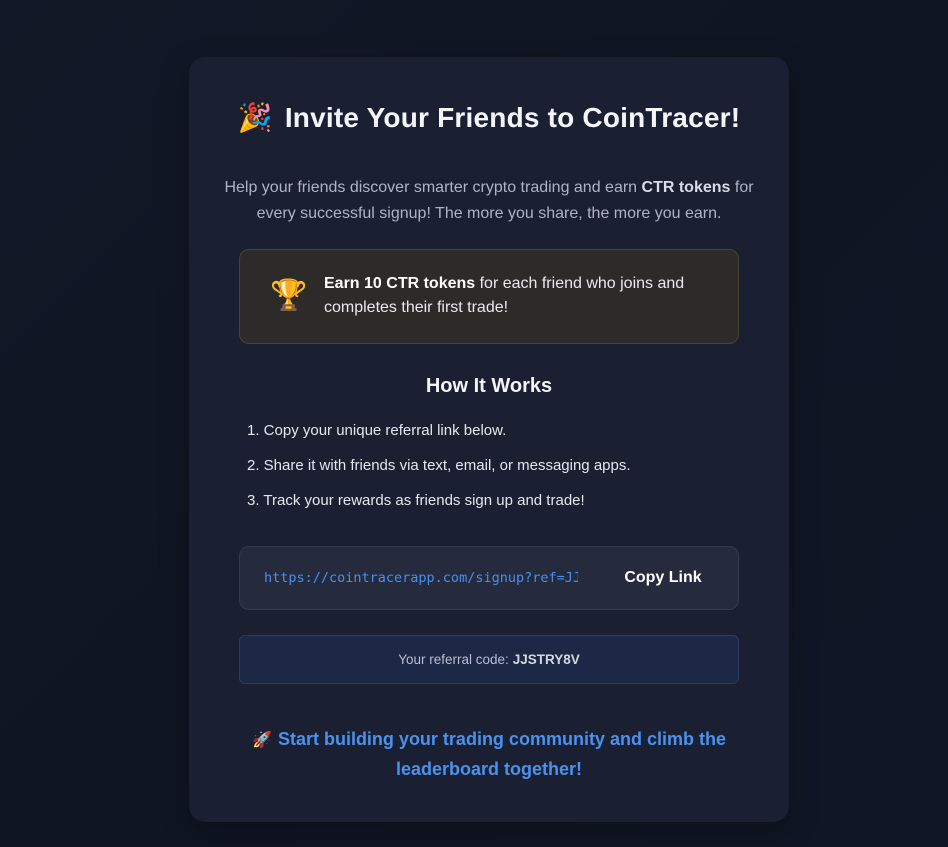  Describe the element at coordinates (686, 187) in the screenshot. I see `intro-highlight: CTR tokens` at that location.